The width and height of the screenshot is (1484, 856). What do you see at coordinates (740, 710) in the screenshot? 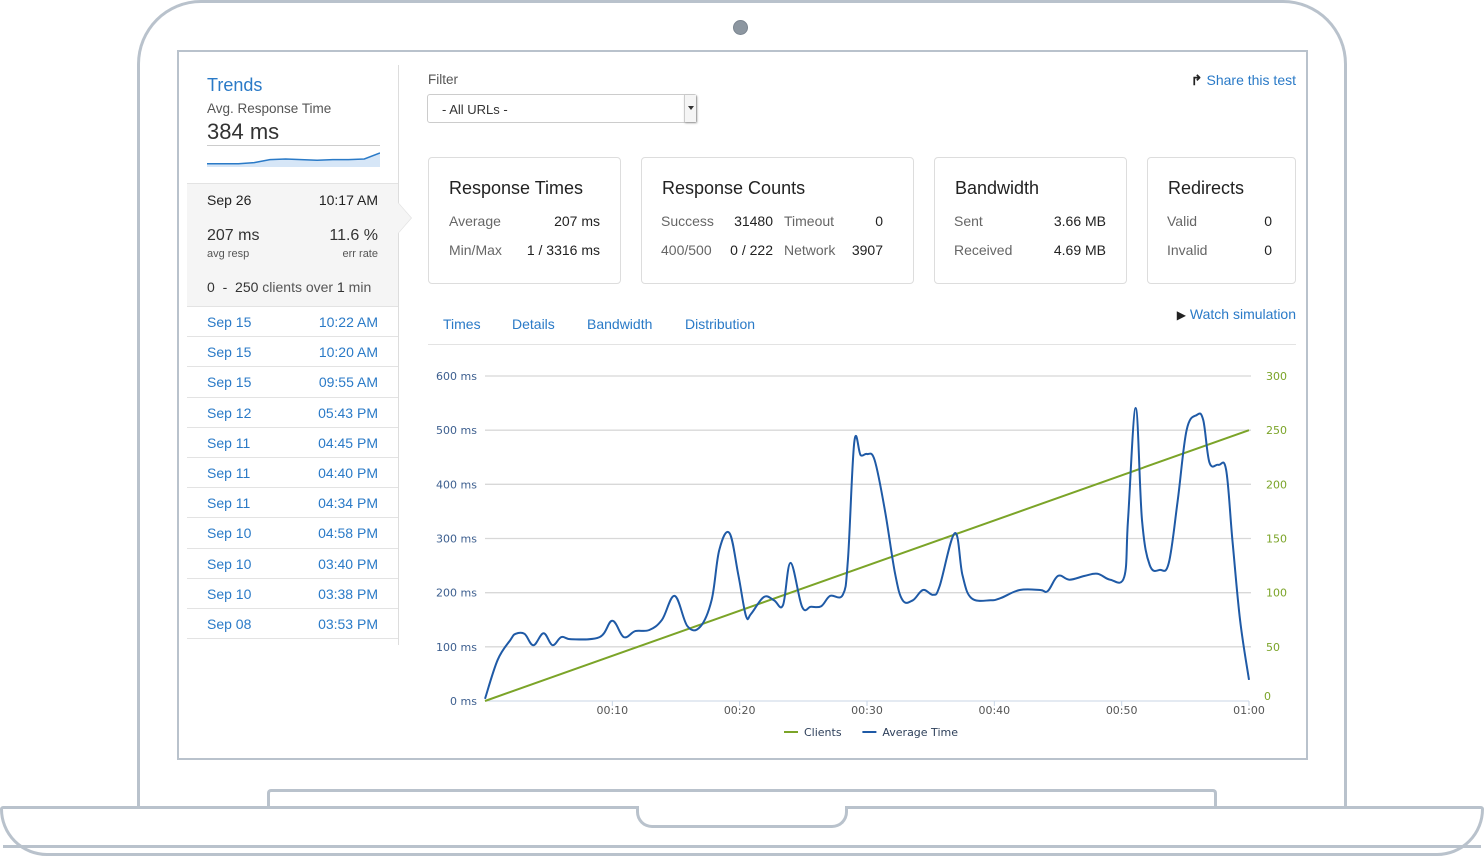
I see `x-tick-label: 00:20` at bounding box center [740, 710].